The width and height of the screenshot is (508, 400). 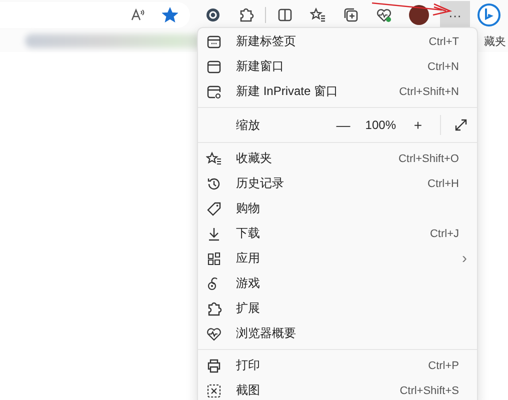 I want to click on shortcut-label: Ctrl+N, so click(x=443, y=66).